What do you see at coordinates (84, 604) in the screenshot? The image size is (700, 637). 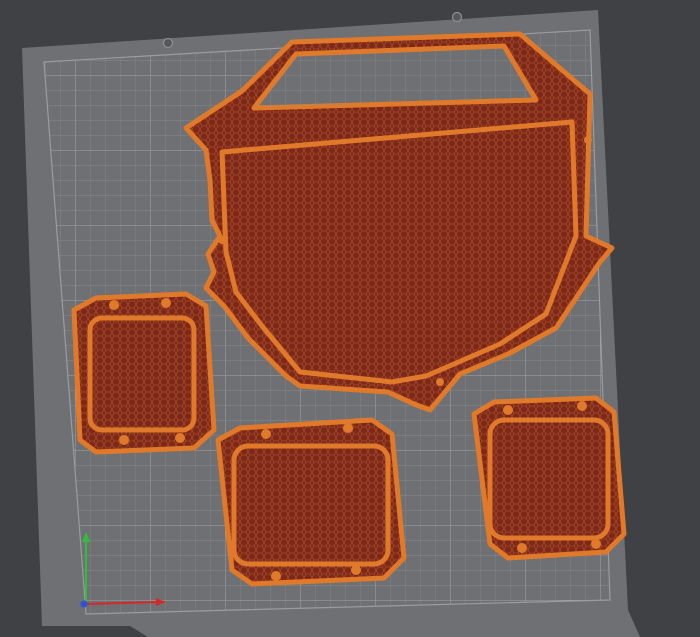 I see `z-axis-icon` at bounding box center [84, 604].